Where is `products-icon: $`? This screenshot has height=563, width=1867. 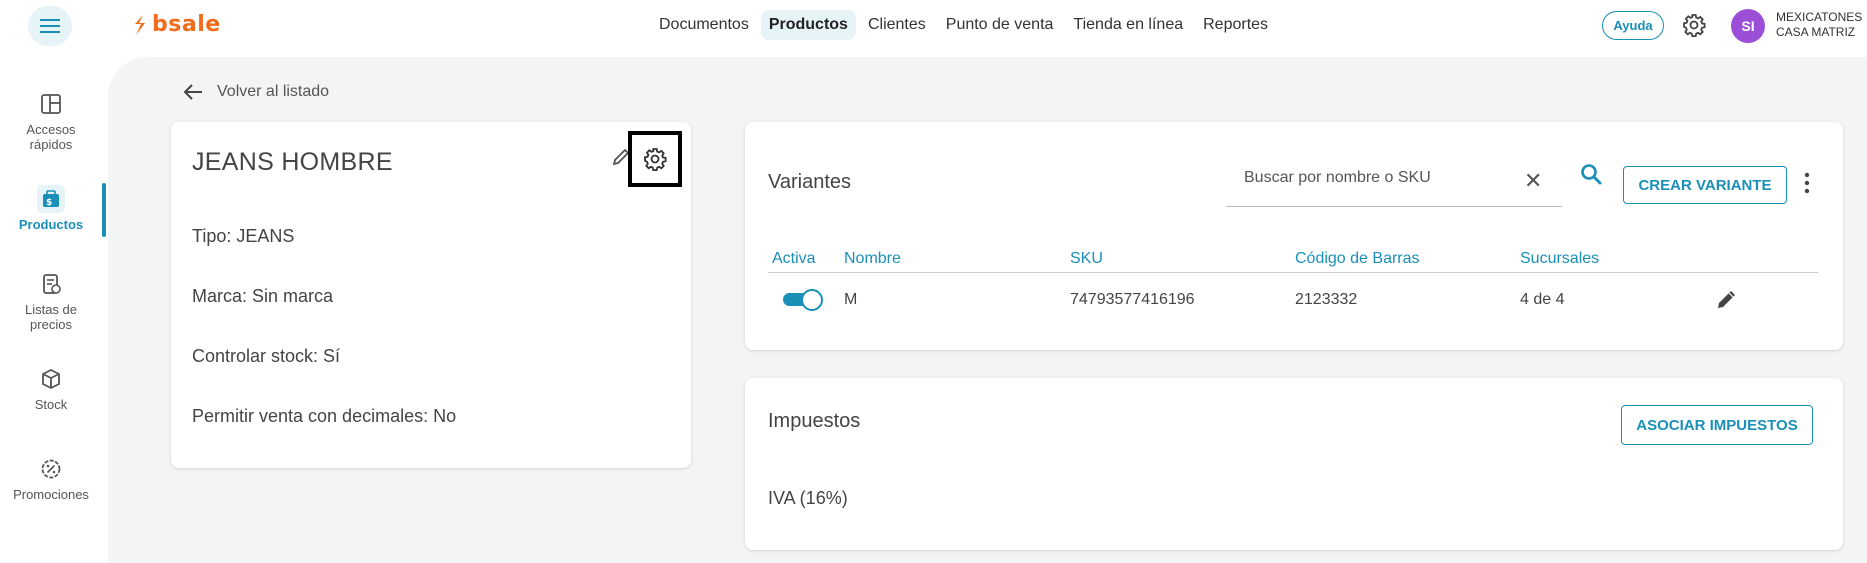 products-icon: $ is located at coordinates (51, 199).